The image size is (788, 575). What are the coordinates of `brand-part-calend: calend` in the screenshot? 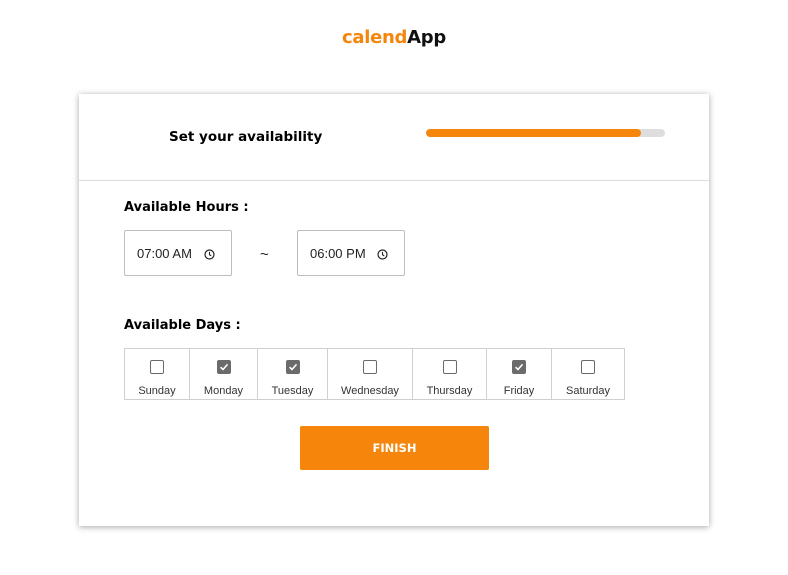 It's located at (375, 37).